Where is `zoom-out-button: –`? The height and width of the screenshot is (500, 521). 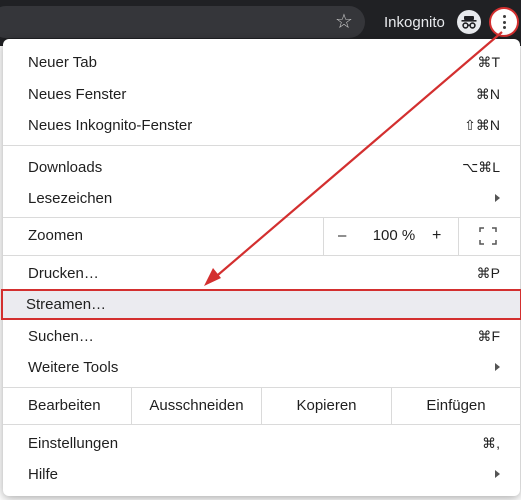
zoom-out-button: – is located at coordinates (342, 236).